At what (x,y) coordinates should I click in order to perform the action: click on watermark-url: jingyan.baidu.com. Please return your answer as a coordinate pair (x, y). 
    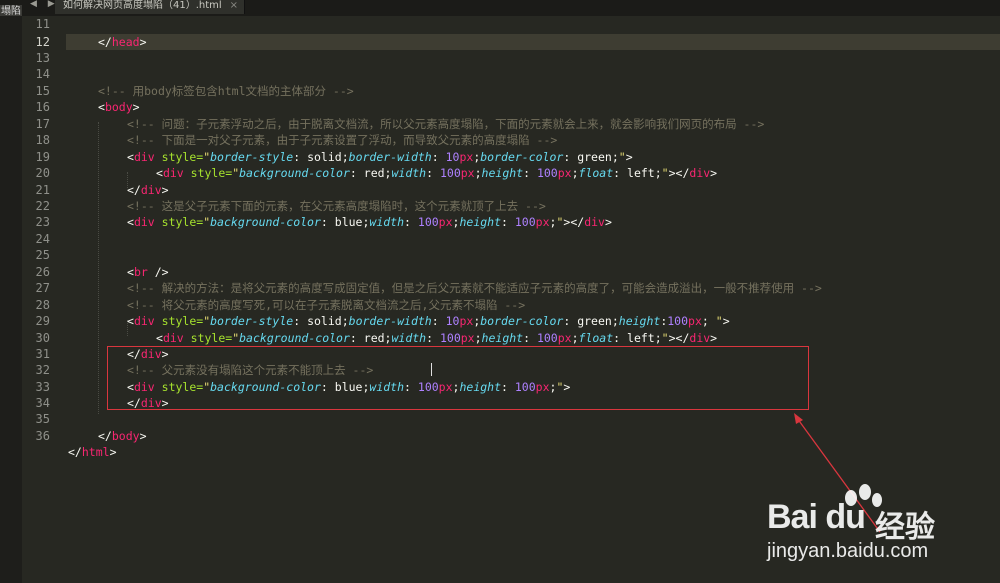
    Looking at the image, I should click on (848, 551).